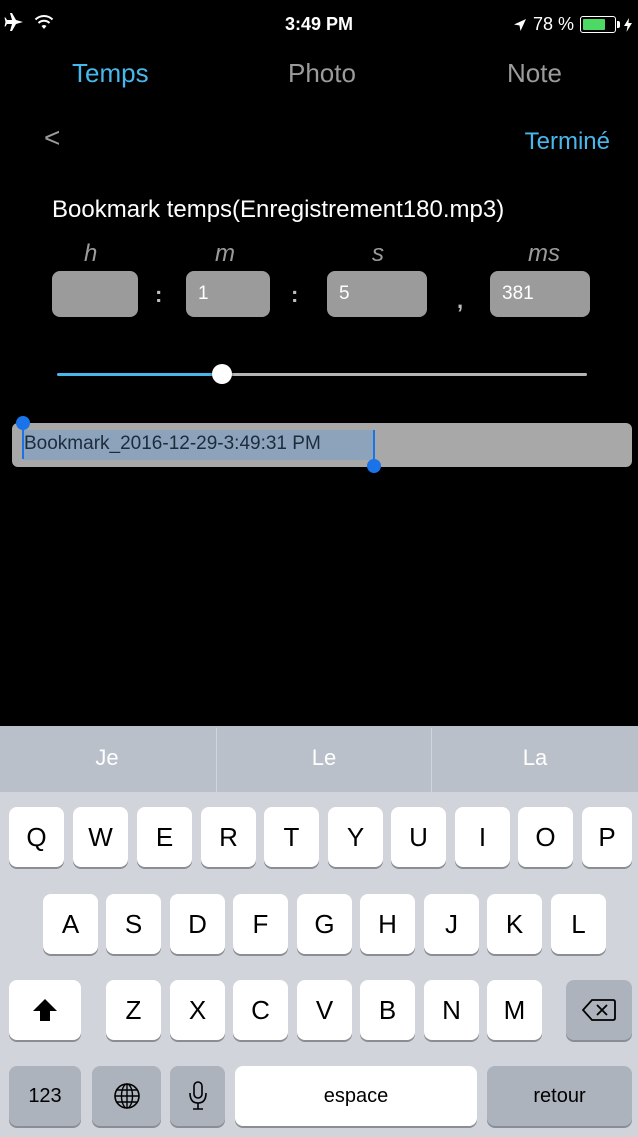 Image resolution: width=638 pixels, height=1137 pixels. I want to click on globe-icon, so click(126, 1096).